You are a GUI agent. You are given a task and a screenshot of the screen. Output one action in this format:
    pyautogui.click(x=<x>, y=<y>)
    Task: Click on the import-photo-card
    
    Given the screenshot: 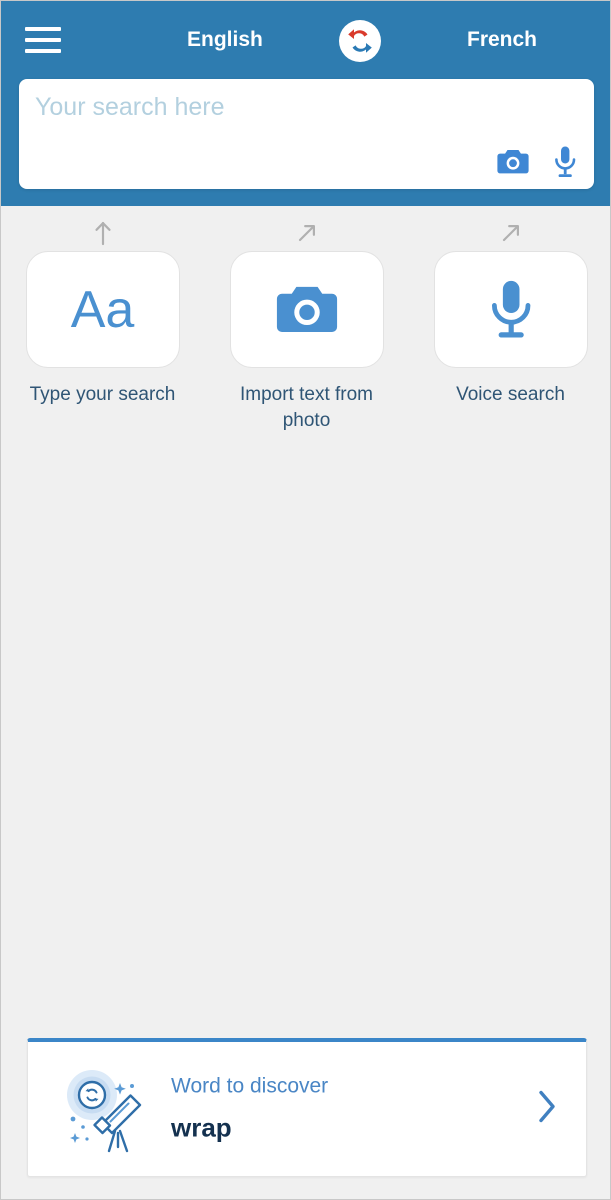 What is the action you would take?
    pyautogui.click(x=306, y=309)
    